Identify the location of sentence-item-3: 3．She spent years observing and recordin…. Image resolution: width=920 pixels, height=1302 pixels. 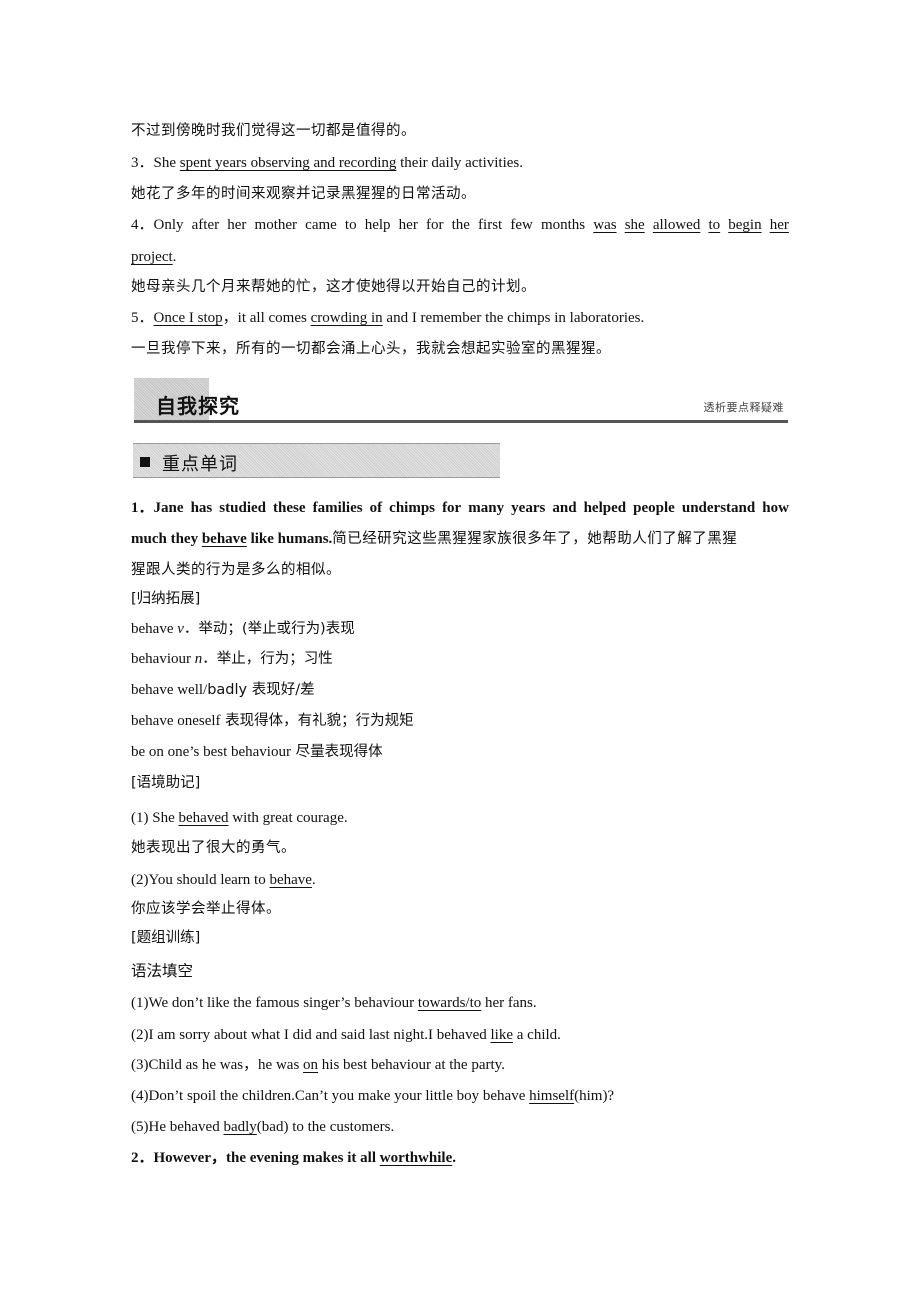
(327, 163).